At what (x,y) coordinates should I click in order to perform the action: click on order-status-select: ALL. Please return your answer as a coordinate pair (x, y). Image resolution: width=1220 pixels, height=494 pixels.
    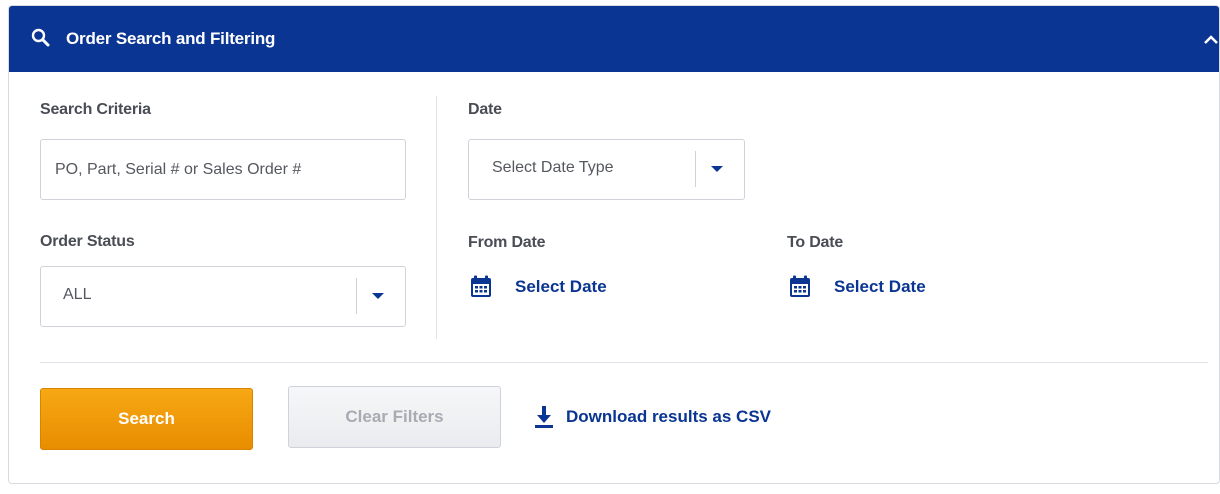
    Looking at the image, I should click on (223, 296).